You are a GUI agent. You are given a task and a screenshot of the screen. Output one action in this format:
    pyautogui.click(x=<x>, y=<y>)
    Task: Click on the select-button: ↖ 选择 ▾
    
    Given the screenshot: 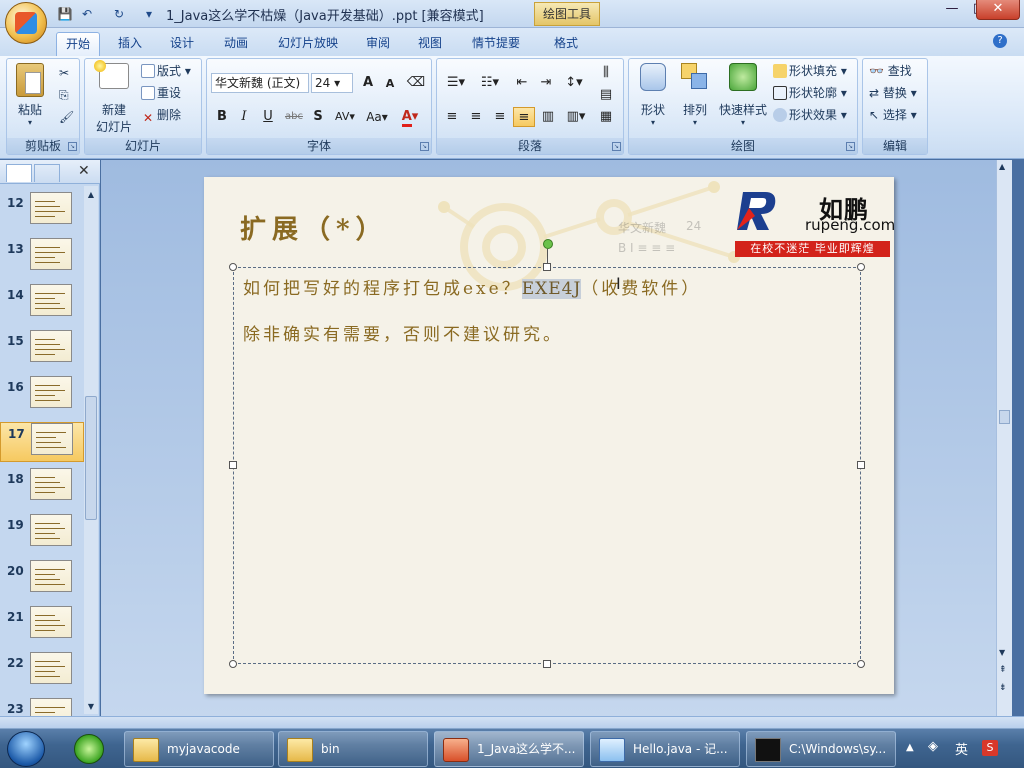 What is the action you would take?
    pyautogui.click(x=893, y=115)
    